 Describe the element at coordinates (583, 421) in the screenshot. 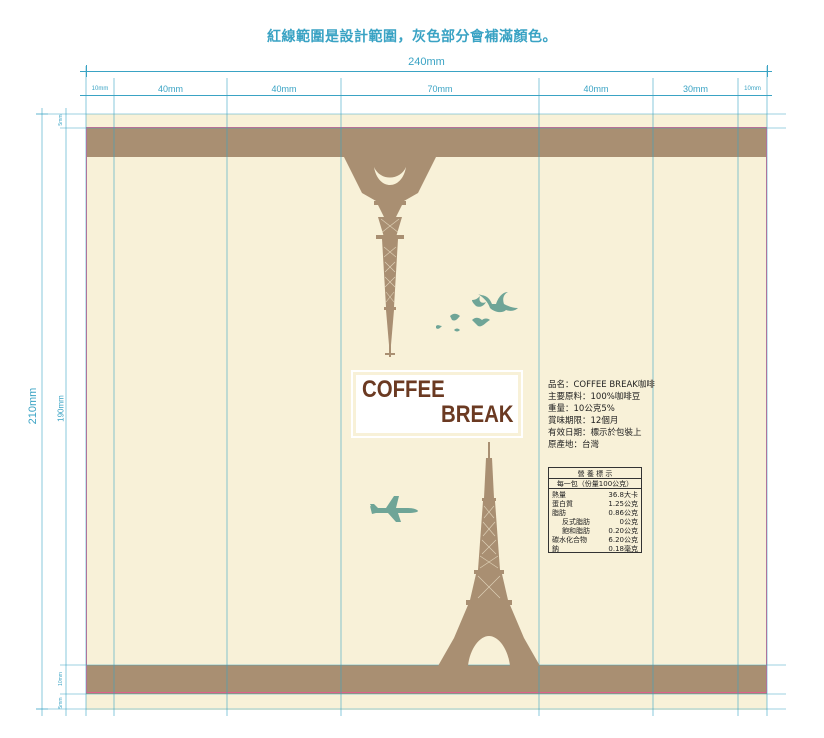

I see `product-info-line: 賞味期限：12個月` at that location.